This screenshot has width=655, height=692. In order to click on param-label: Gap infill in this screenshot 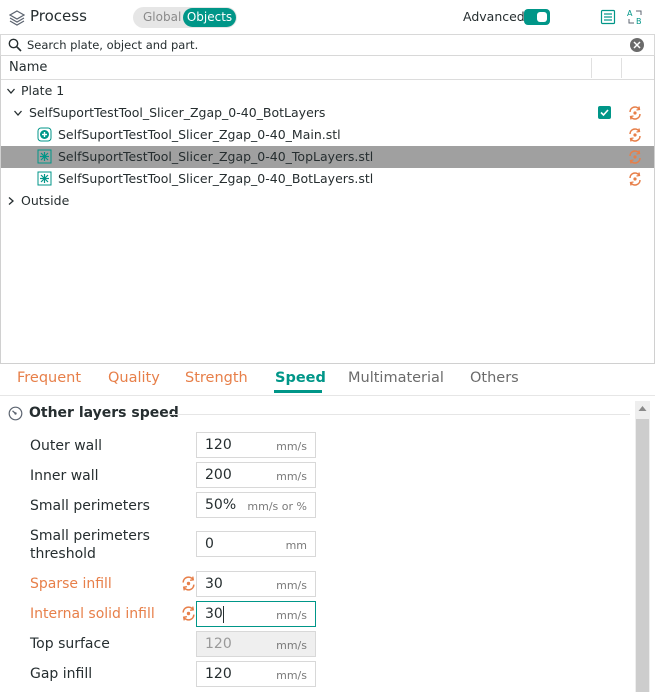, I will do `click(61, 674)`.